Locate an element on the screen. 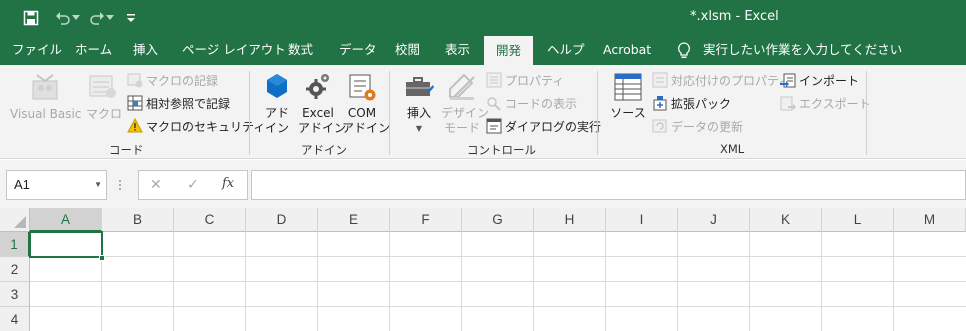  title-bar: *.xlsm - Excel is located at coordinates (483, 18).